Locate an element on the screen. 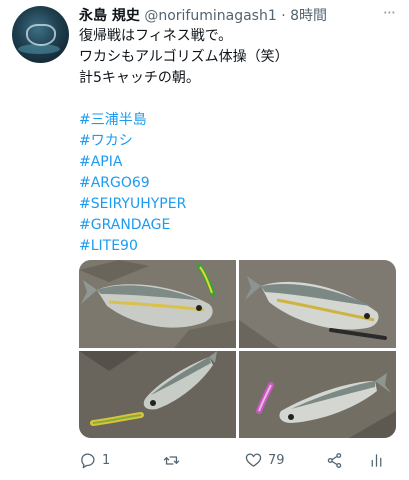  reply-button: 1 is located at coordinates (94, 460).